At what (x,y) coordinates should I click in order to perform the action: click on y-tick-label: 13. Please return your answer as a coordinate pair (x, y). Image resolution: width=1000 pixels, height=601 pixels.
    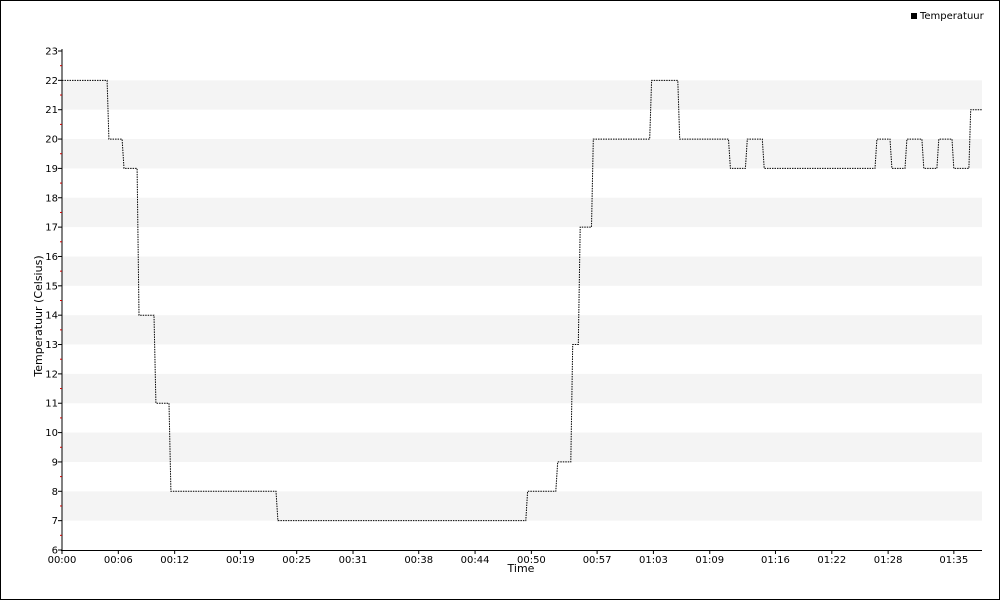
    Looking at the image, I should click on (51, 345).